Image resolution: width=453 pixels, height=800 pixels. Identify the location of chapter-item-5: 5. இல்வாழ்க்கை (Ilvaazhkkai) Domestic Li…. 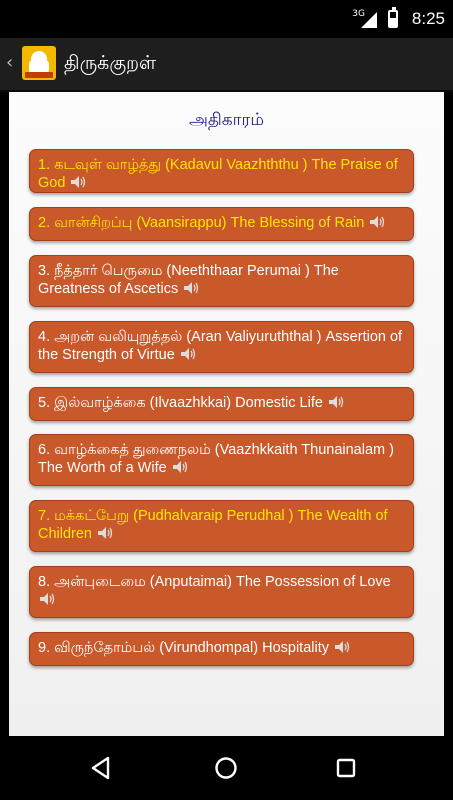
(221, 404).